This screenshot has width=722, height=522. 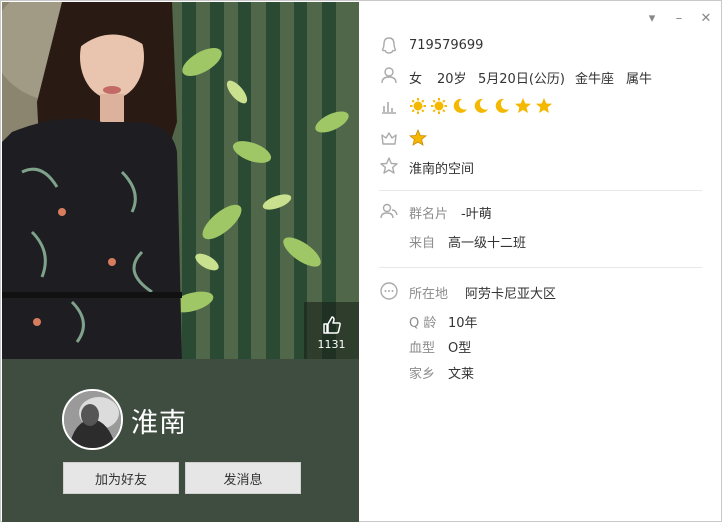 What do you see at coordinates (452, 79) in the screenshot?
I see `age: 20岁` at bounding box center [452, 79].